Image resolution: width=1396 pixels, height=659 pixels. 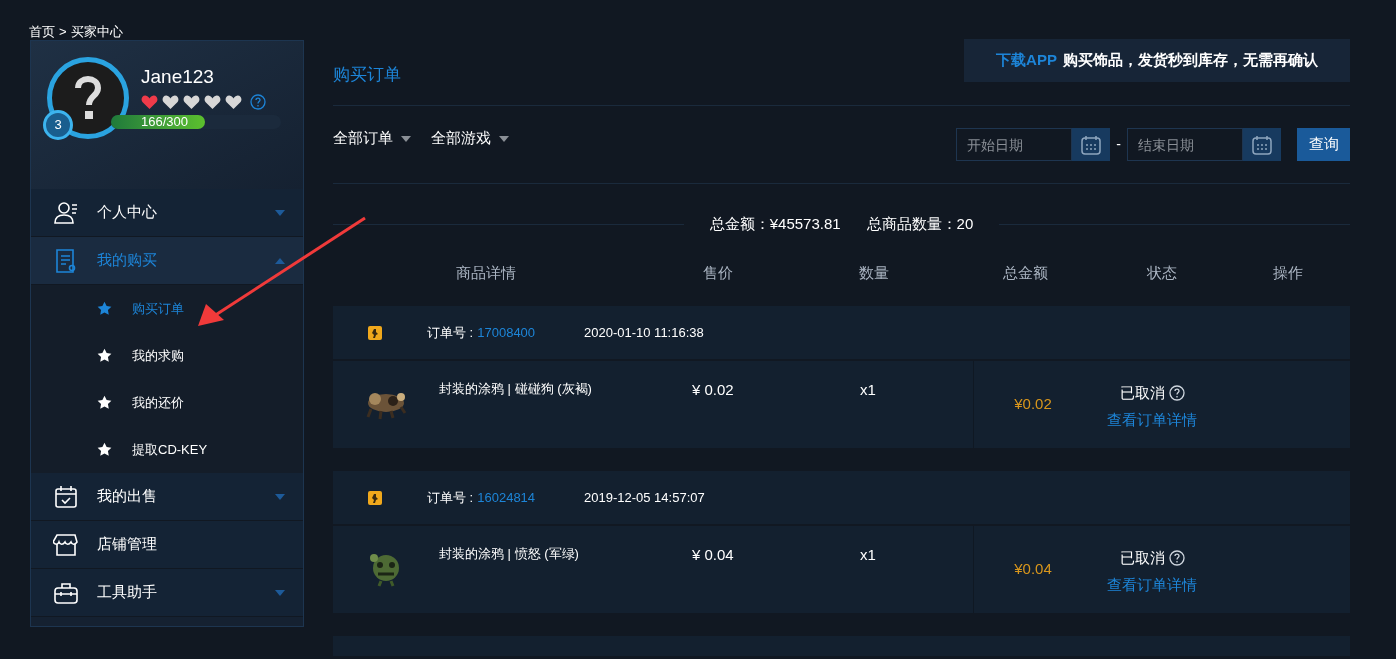 What do you see at coordinates (775, 223) in the screenshot?
I see `summary-text: 总金额：¥45573.81` at bounding box center [775, 223].